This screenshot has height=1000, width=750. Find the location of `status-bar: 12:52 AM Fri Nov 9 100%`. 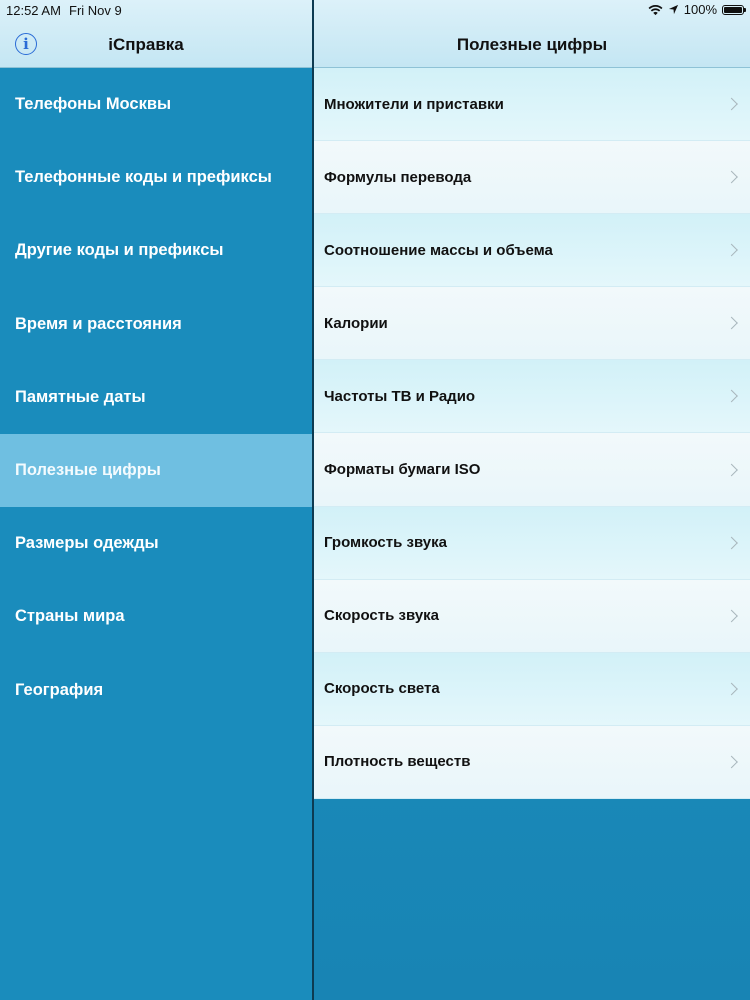

status-bar: 12:52 AM Fri Nov 9 100% is located at coordinates (375, 10).